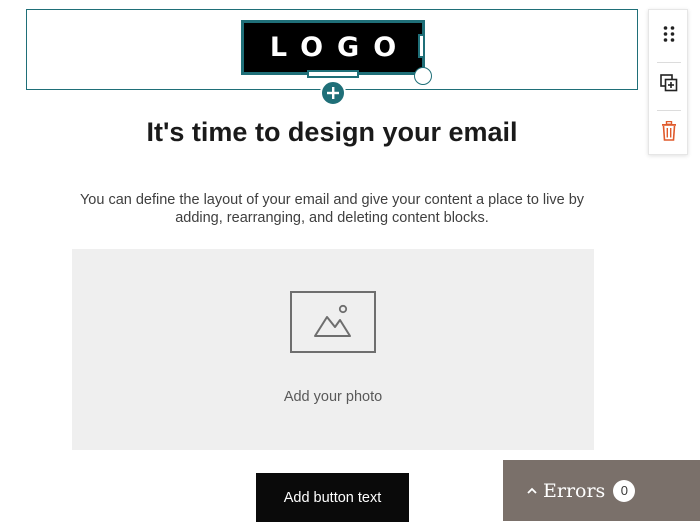  What do you see at coordinates (340, 47) in the screenshot?
I see `logo-text: LOGO` at bounding box center [340, 47].